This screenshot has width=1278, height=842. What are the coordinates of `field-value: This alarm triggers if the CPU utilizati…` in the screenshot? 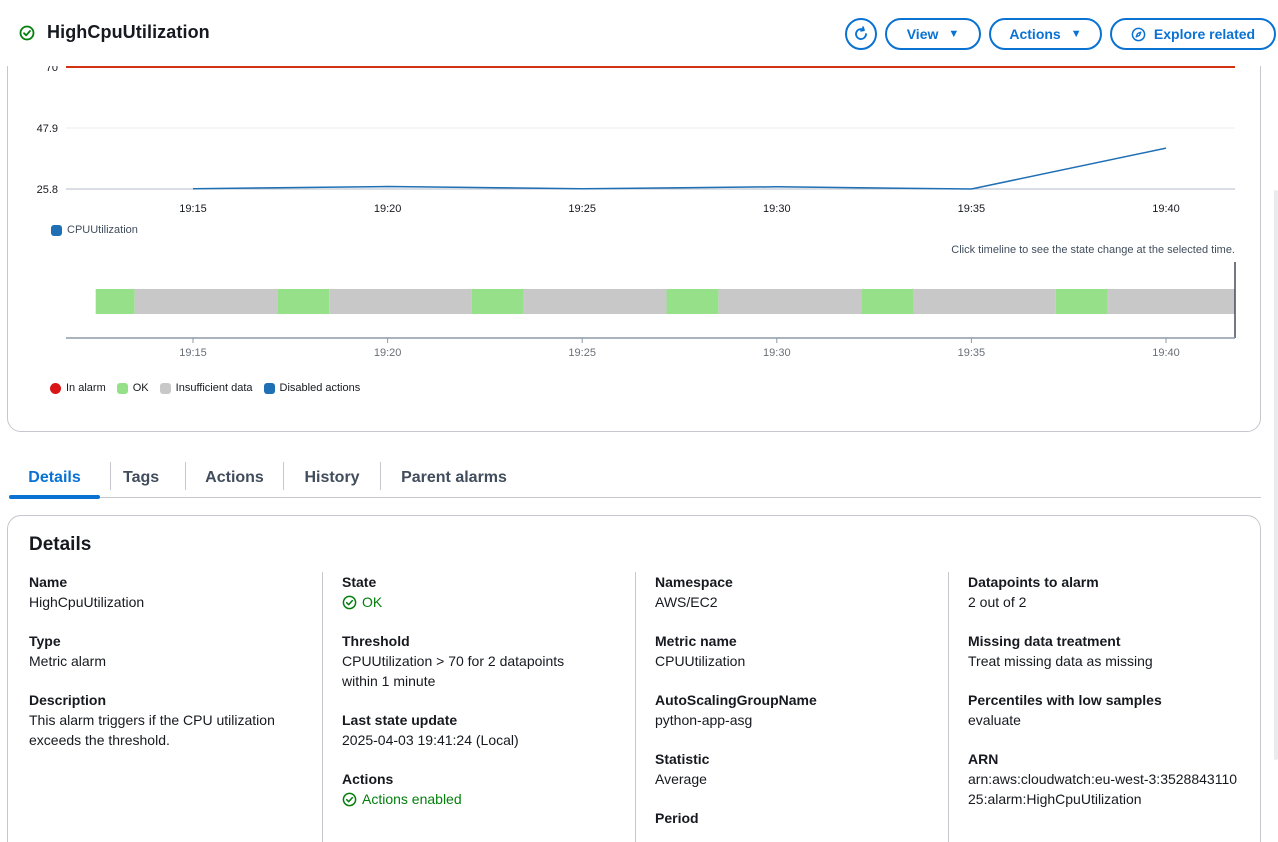 It's located at (152, 730).